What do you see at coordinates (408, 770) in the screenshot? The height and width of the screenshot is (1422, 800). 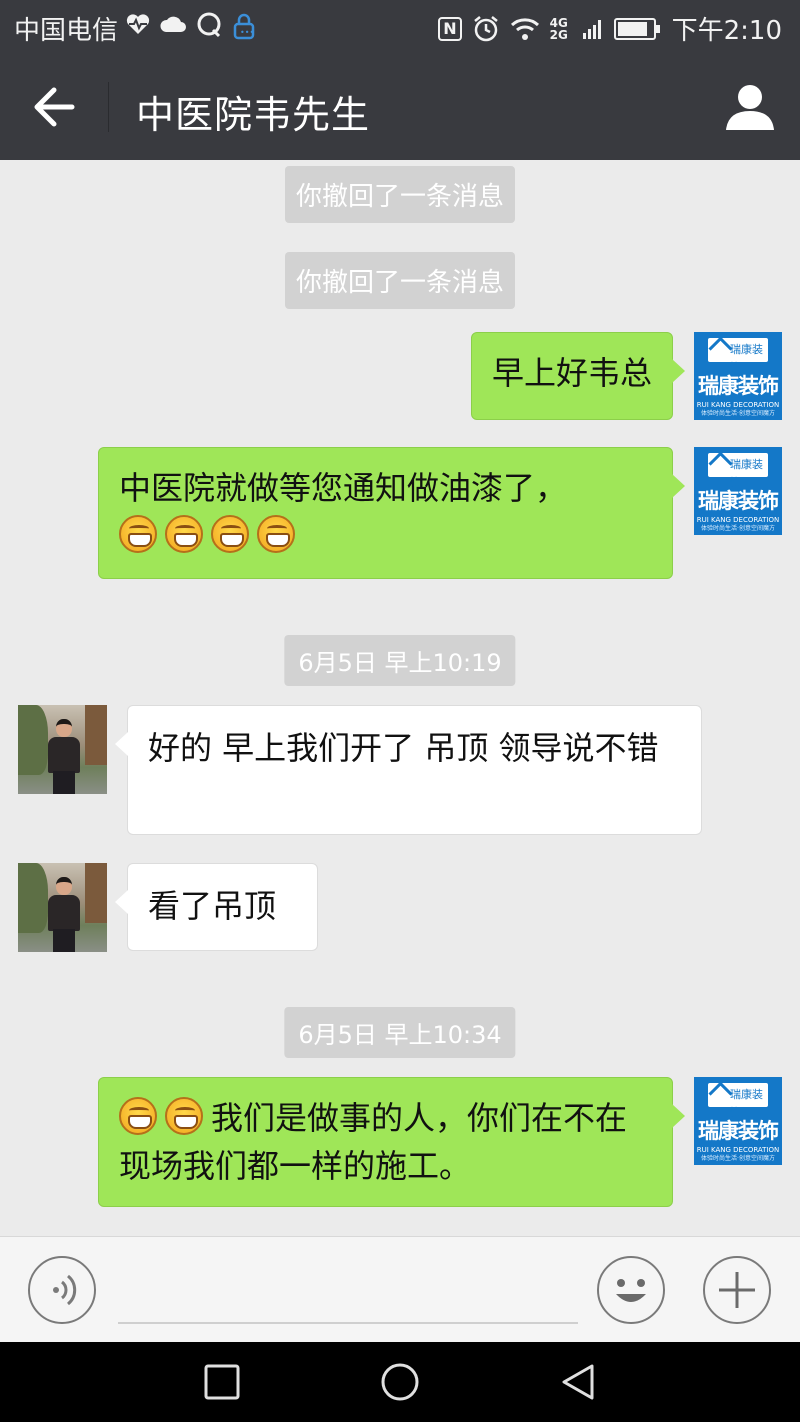 I see `incoming-message: 好的 早上我们开了 吊顶 领导说不错` at bounding box center [408, 770].